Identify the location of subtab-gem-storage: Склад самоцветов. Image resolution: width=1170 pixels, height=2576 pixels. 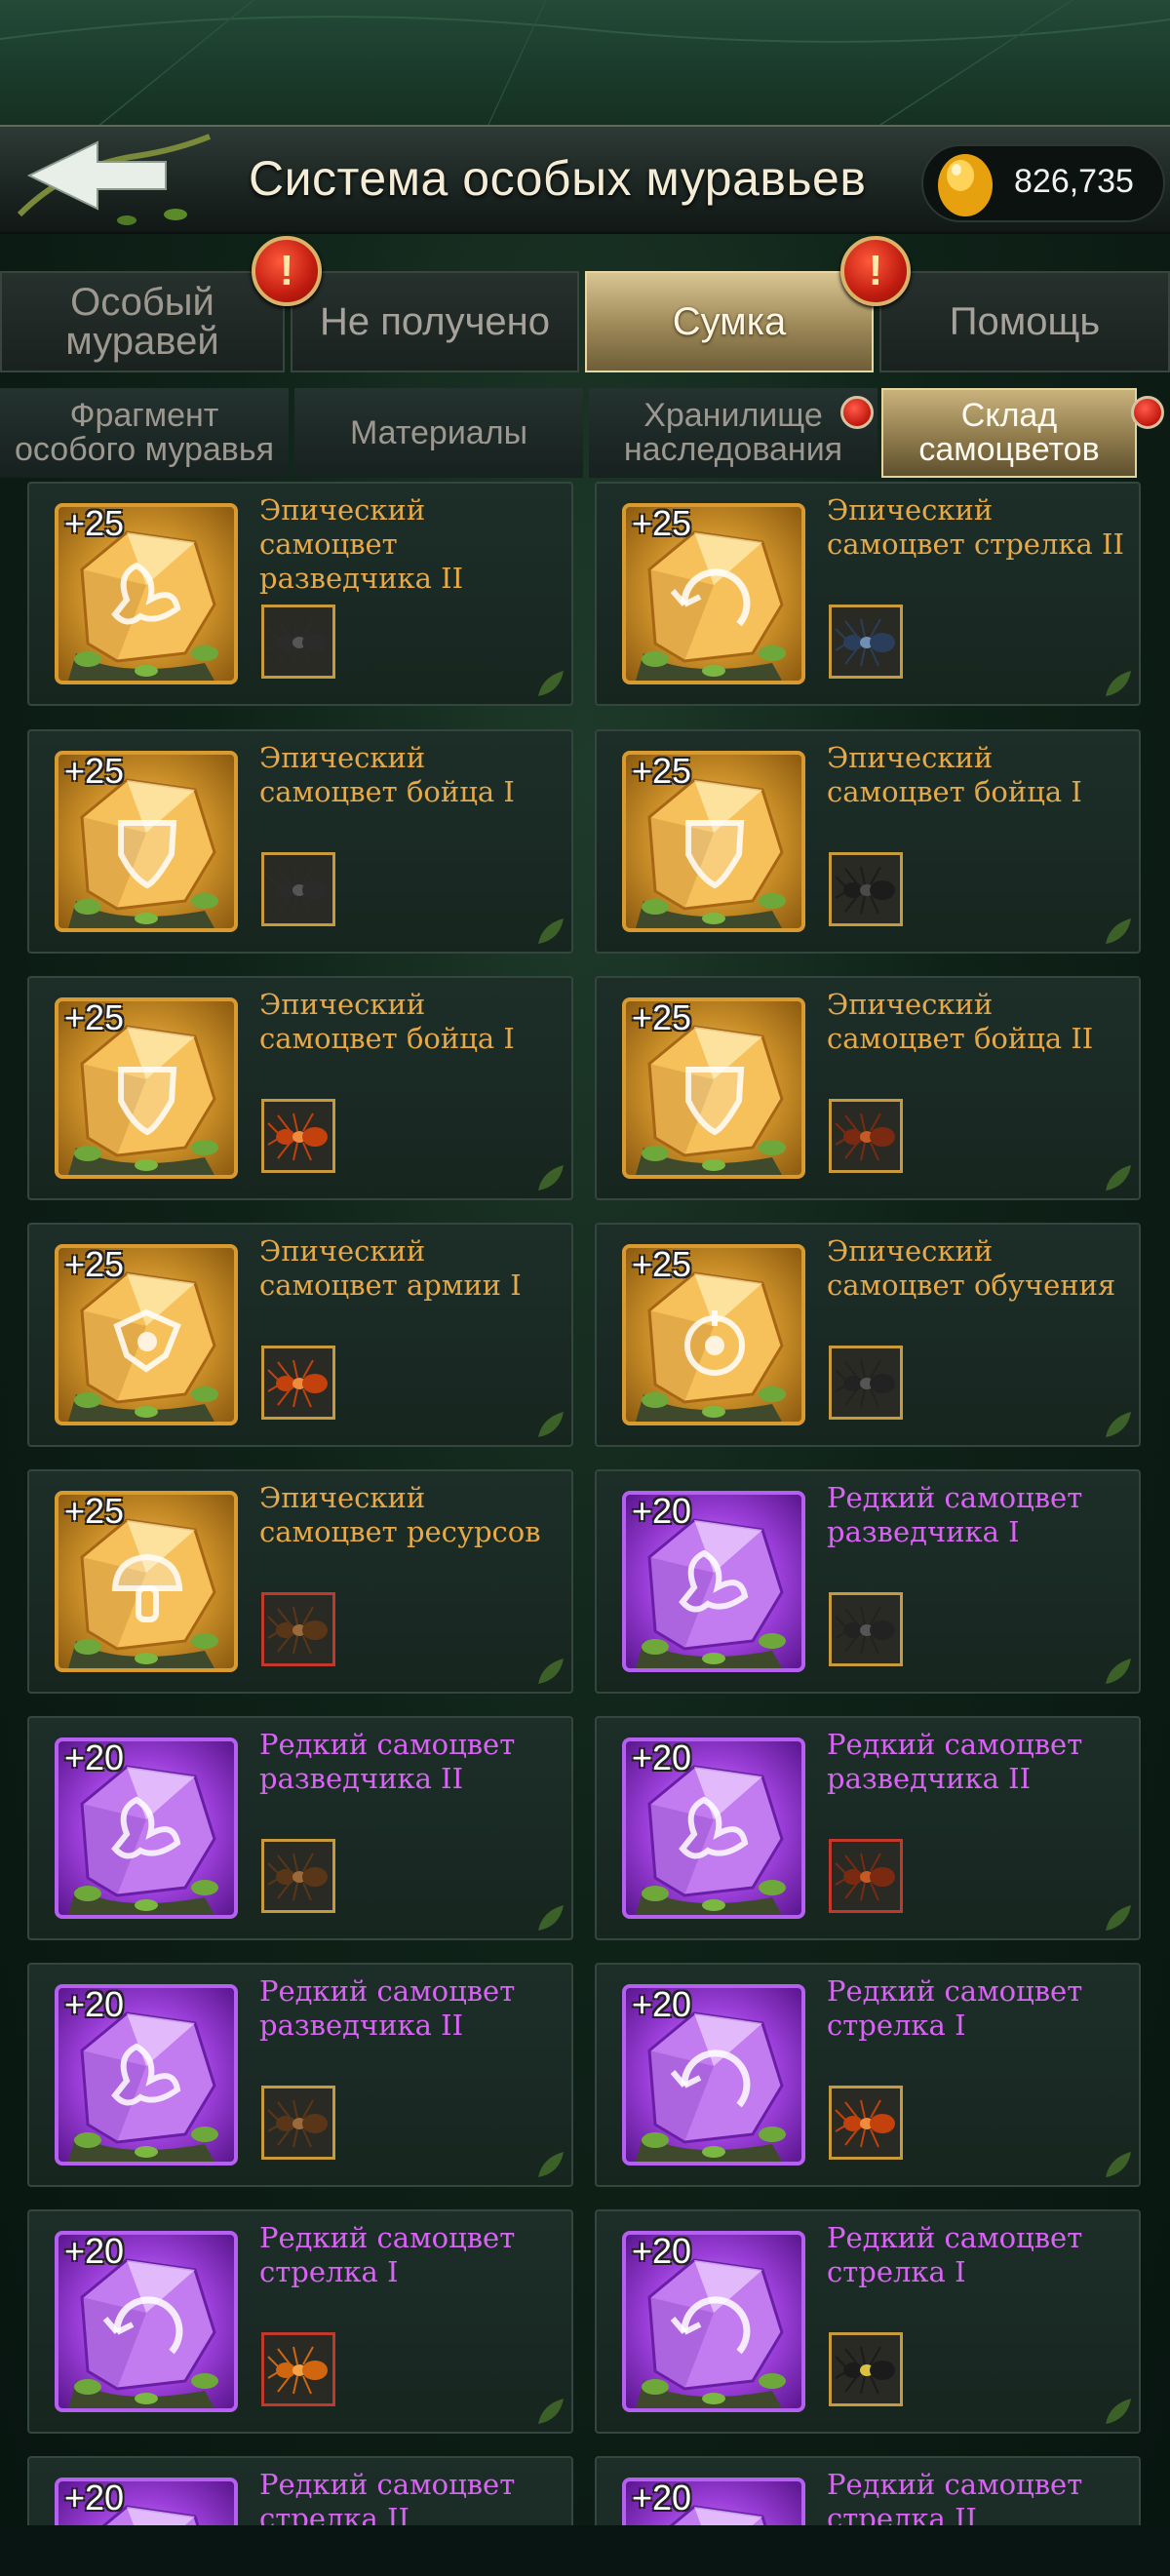
(1009, 433).